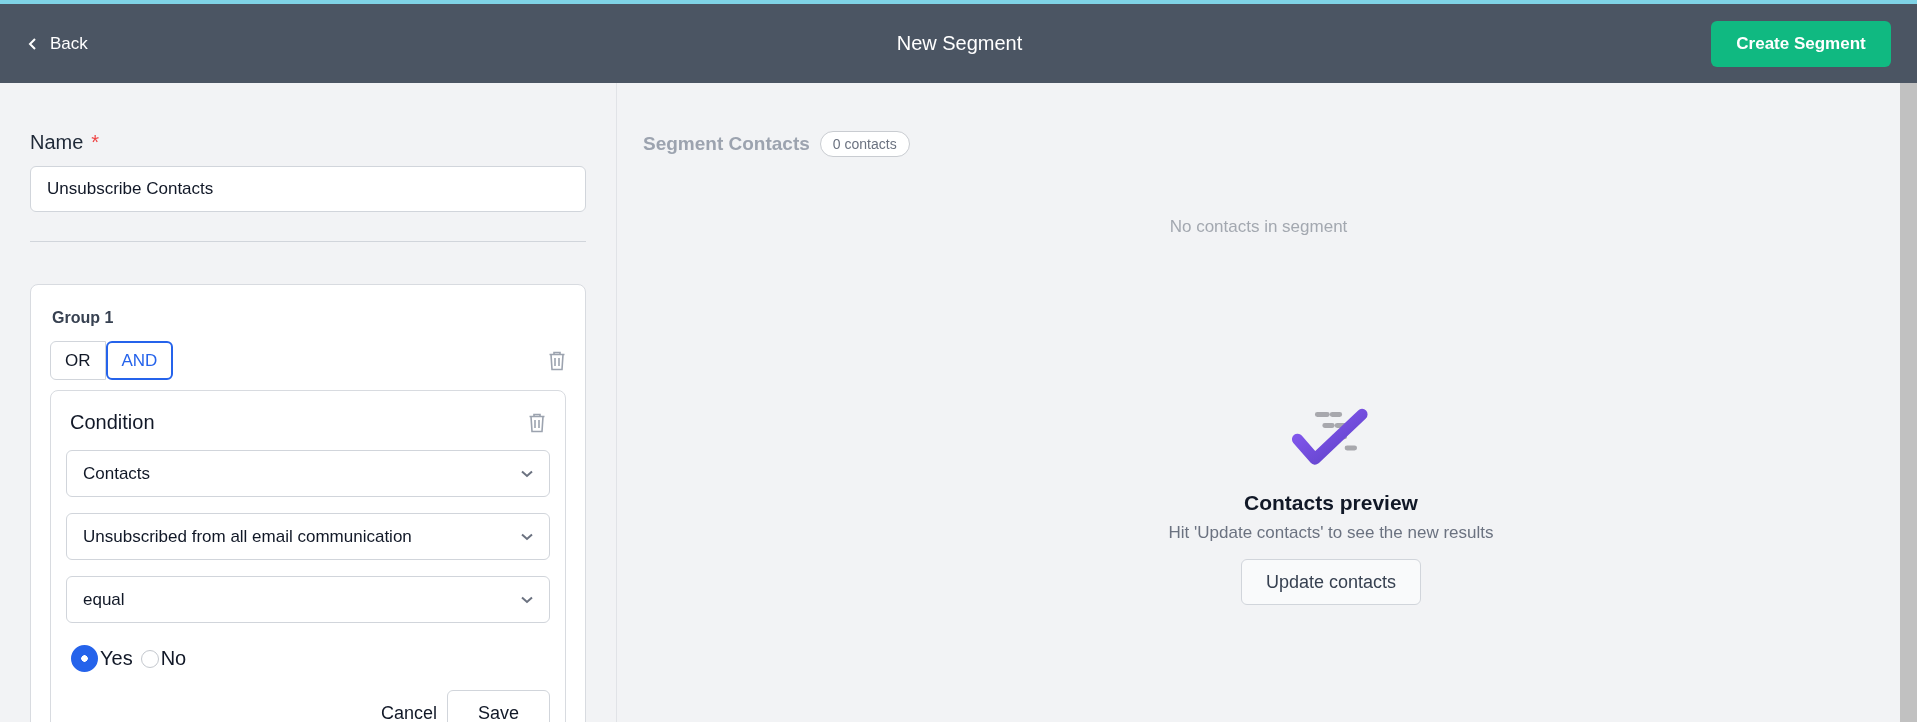 The image size is (1917, 722). I want to click on count-badge: 0 contacts, so click(864, 144).